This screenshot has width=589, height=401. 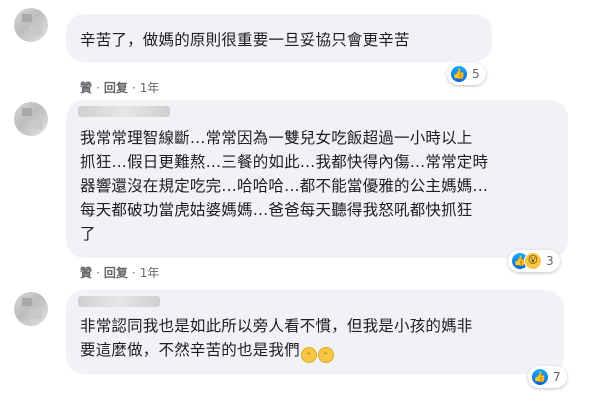 I want to click on reaction-summary: 👍 5, so click(x=466, y=74).